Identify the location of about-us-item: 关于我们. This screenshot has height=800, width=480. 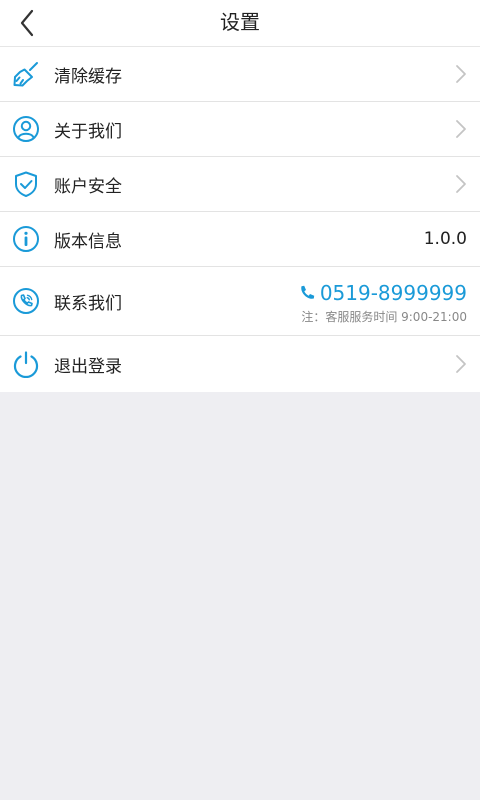
(240, 129).